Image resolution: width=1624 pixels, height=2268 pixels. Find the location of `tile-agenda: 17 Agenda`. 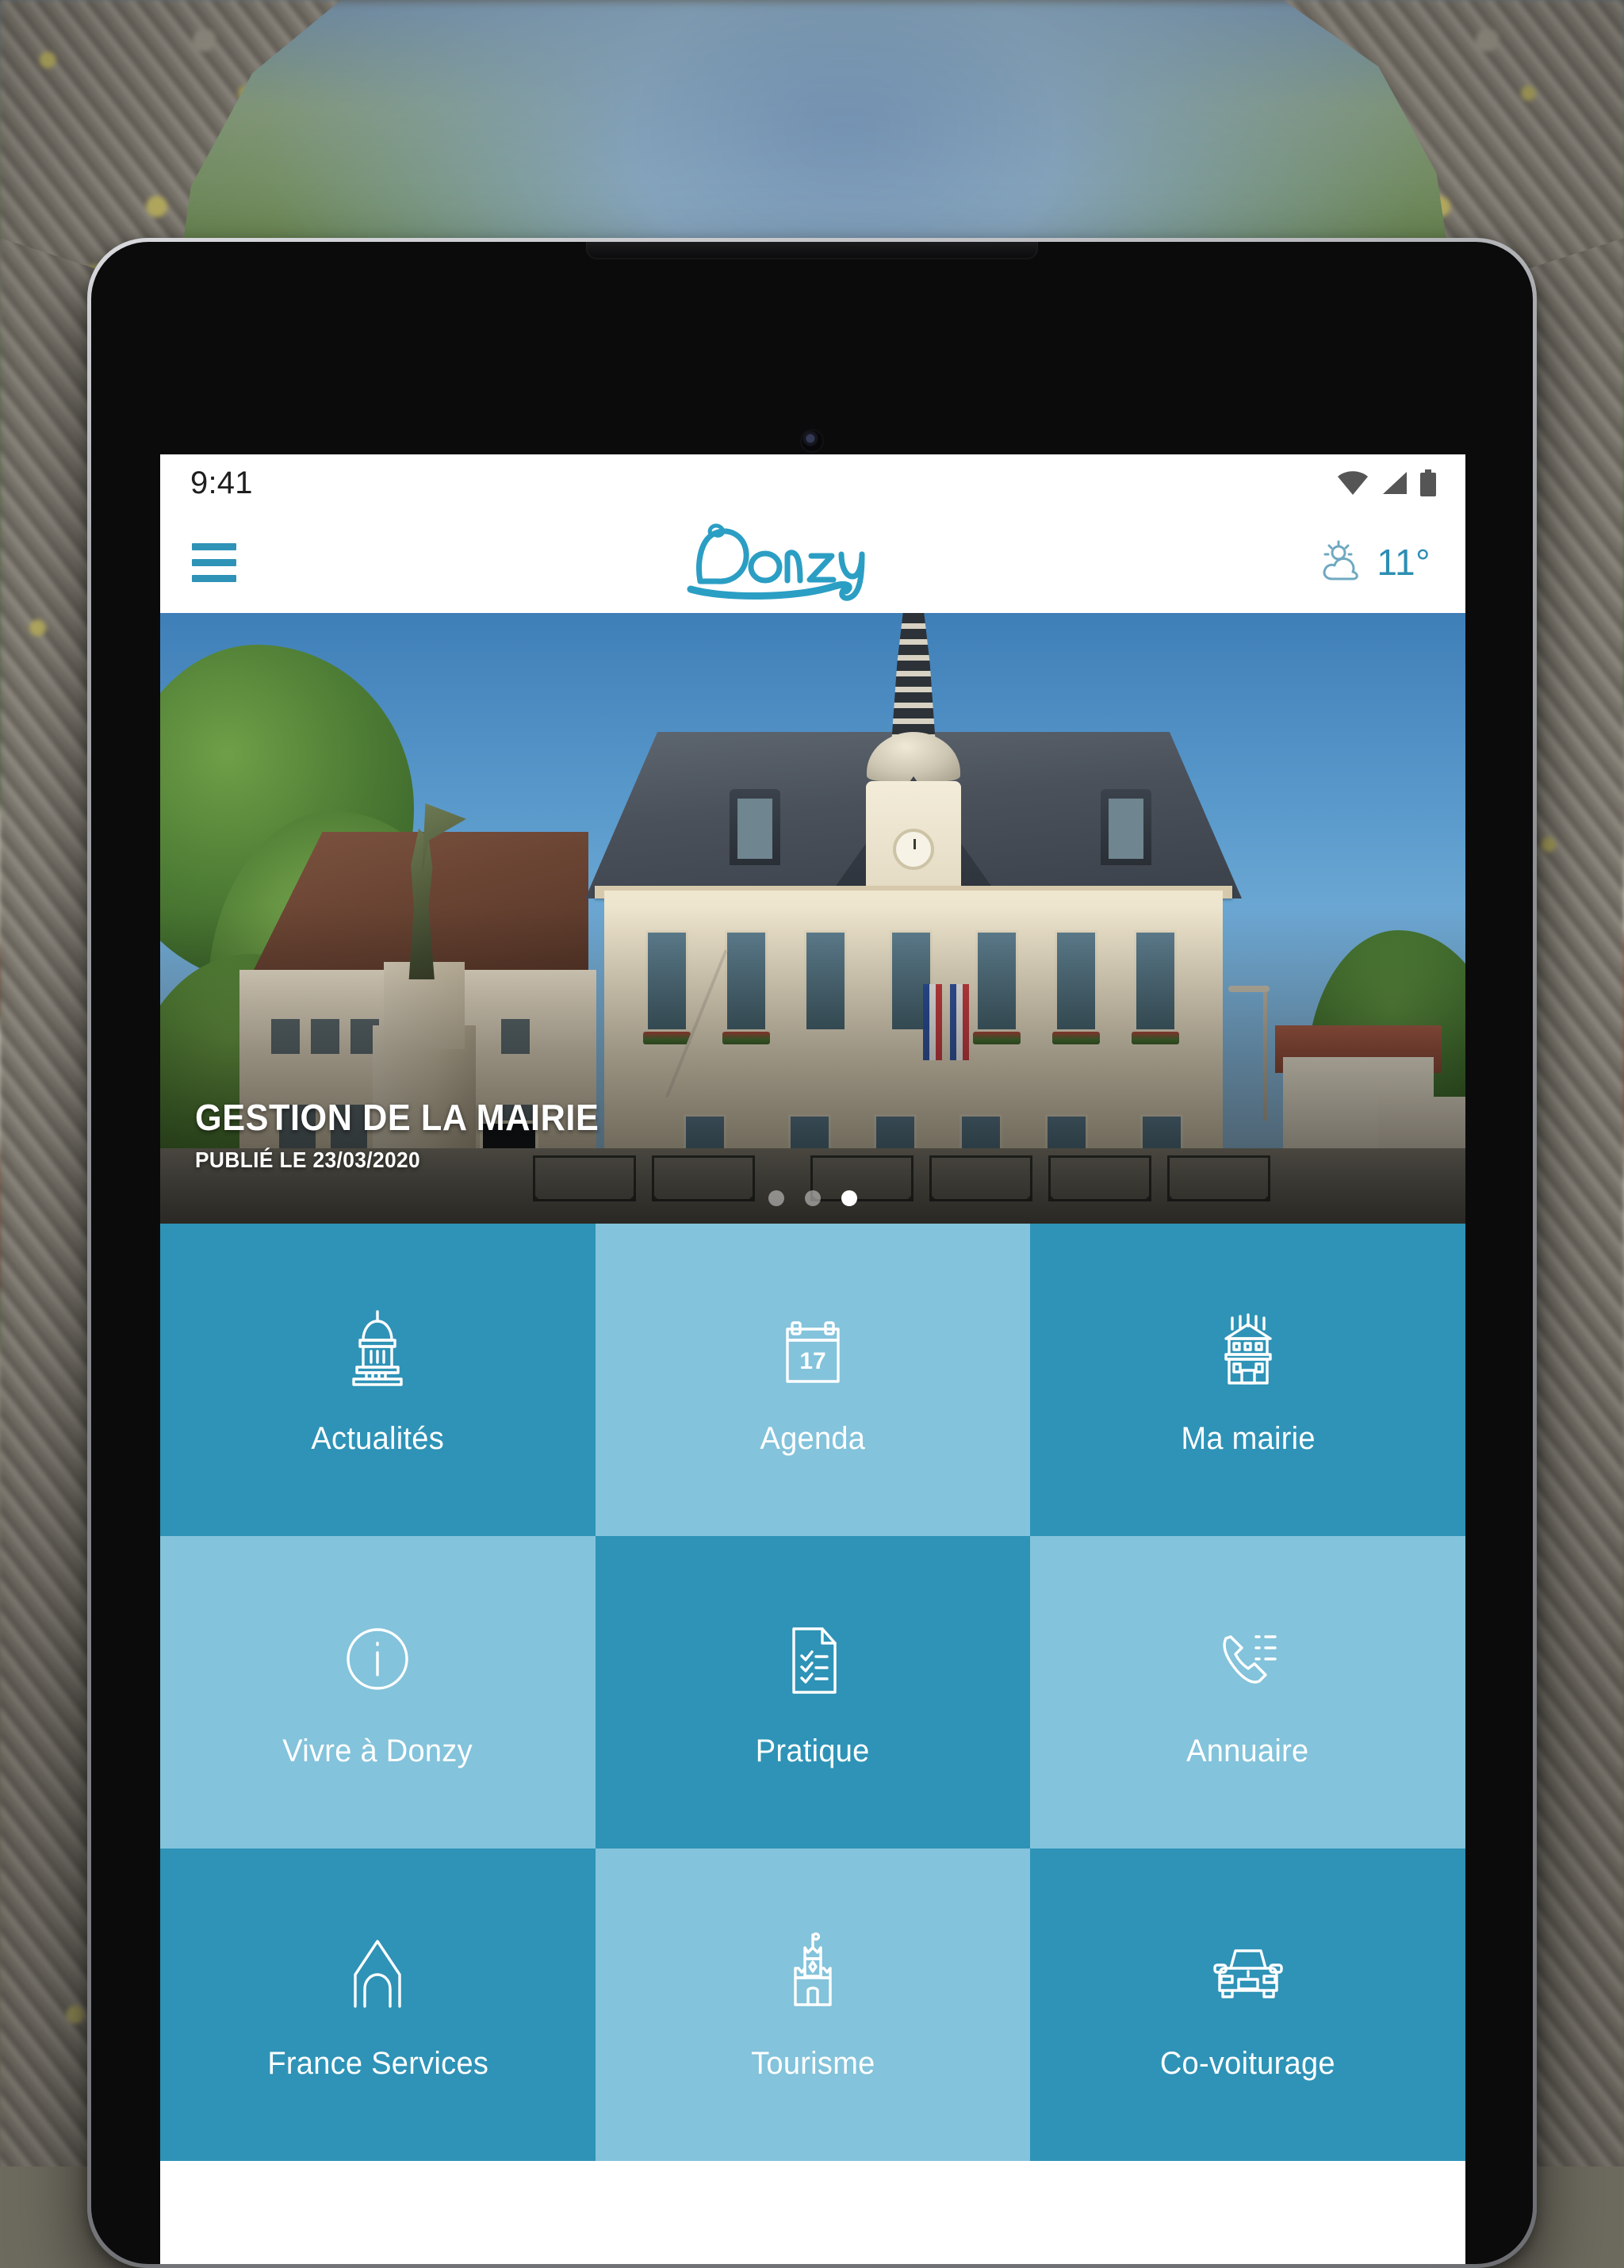

tile-agenda: 17 Agenda is located at coordinates (813, 1380).